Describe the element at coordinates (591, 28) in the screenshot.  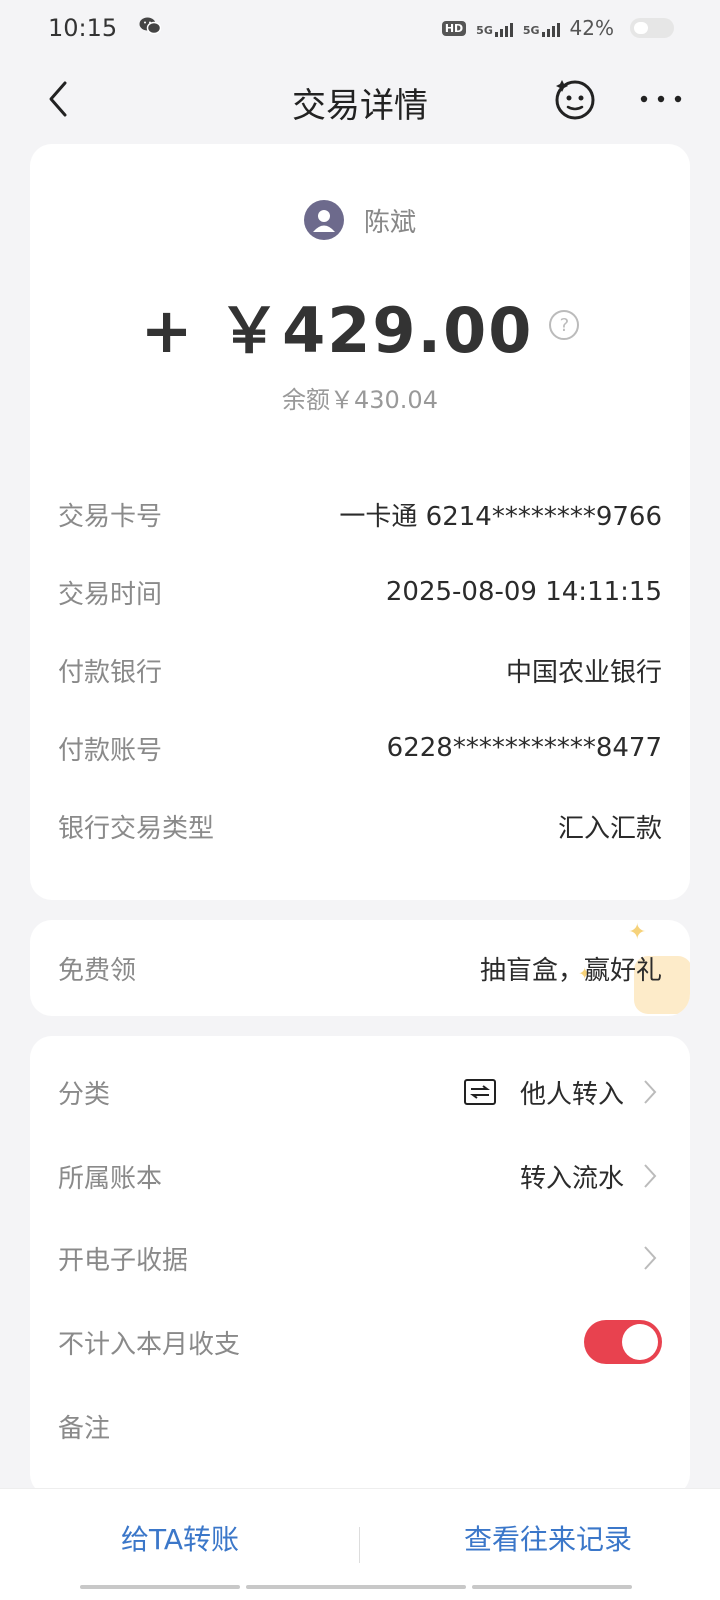
I see `battery-percent: 42%` at that location.